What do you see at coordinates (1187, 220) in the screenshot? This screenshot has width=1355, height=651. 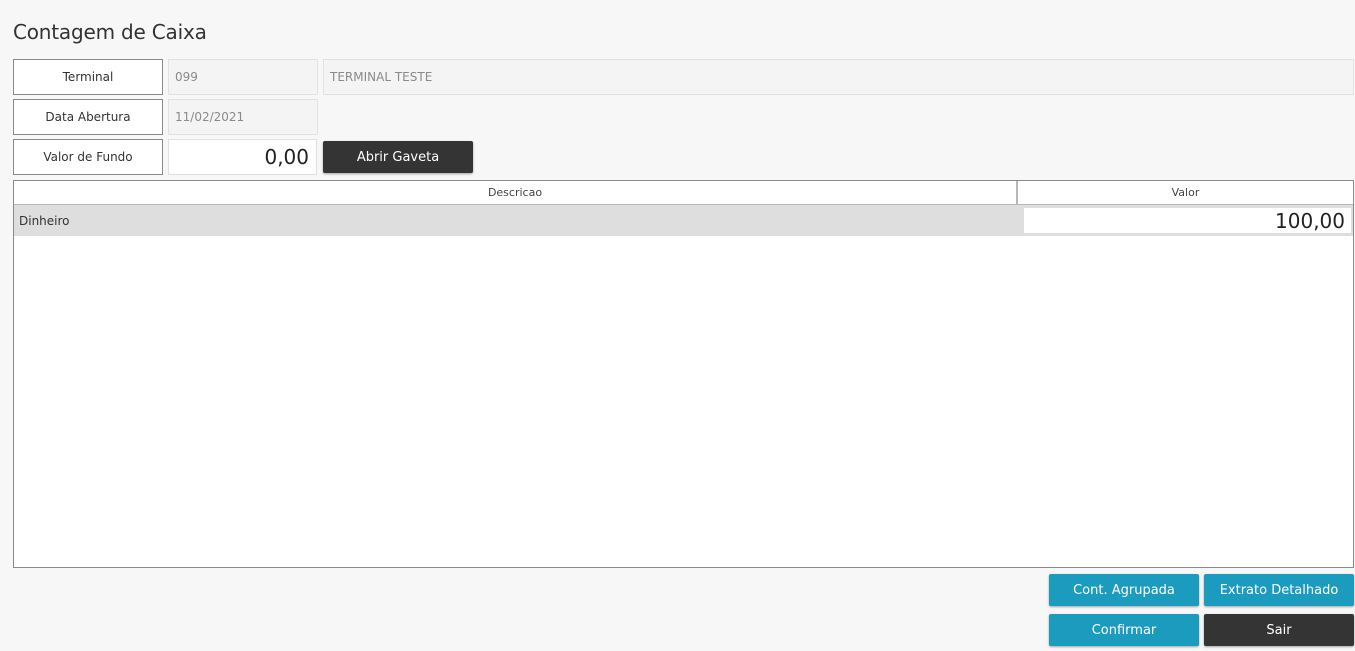 I see `row-valor-input: 100,00` at bounding box center [1187, 220].